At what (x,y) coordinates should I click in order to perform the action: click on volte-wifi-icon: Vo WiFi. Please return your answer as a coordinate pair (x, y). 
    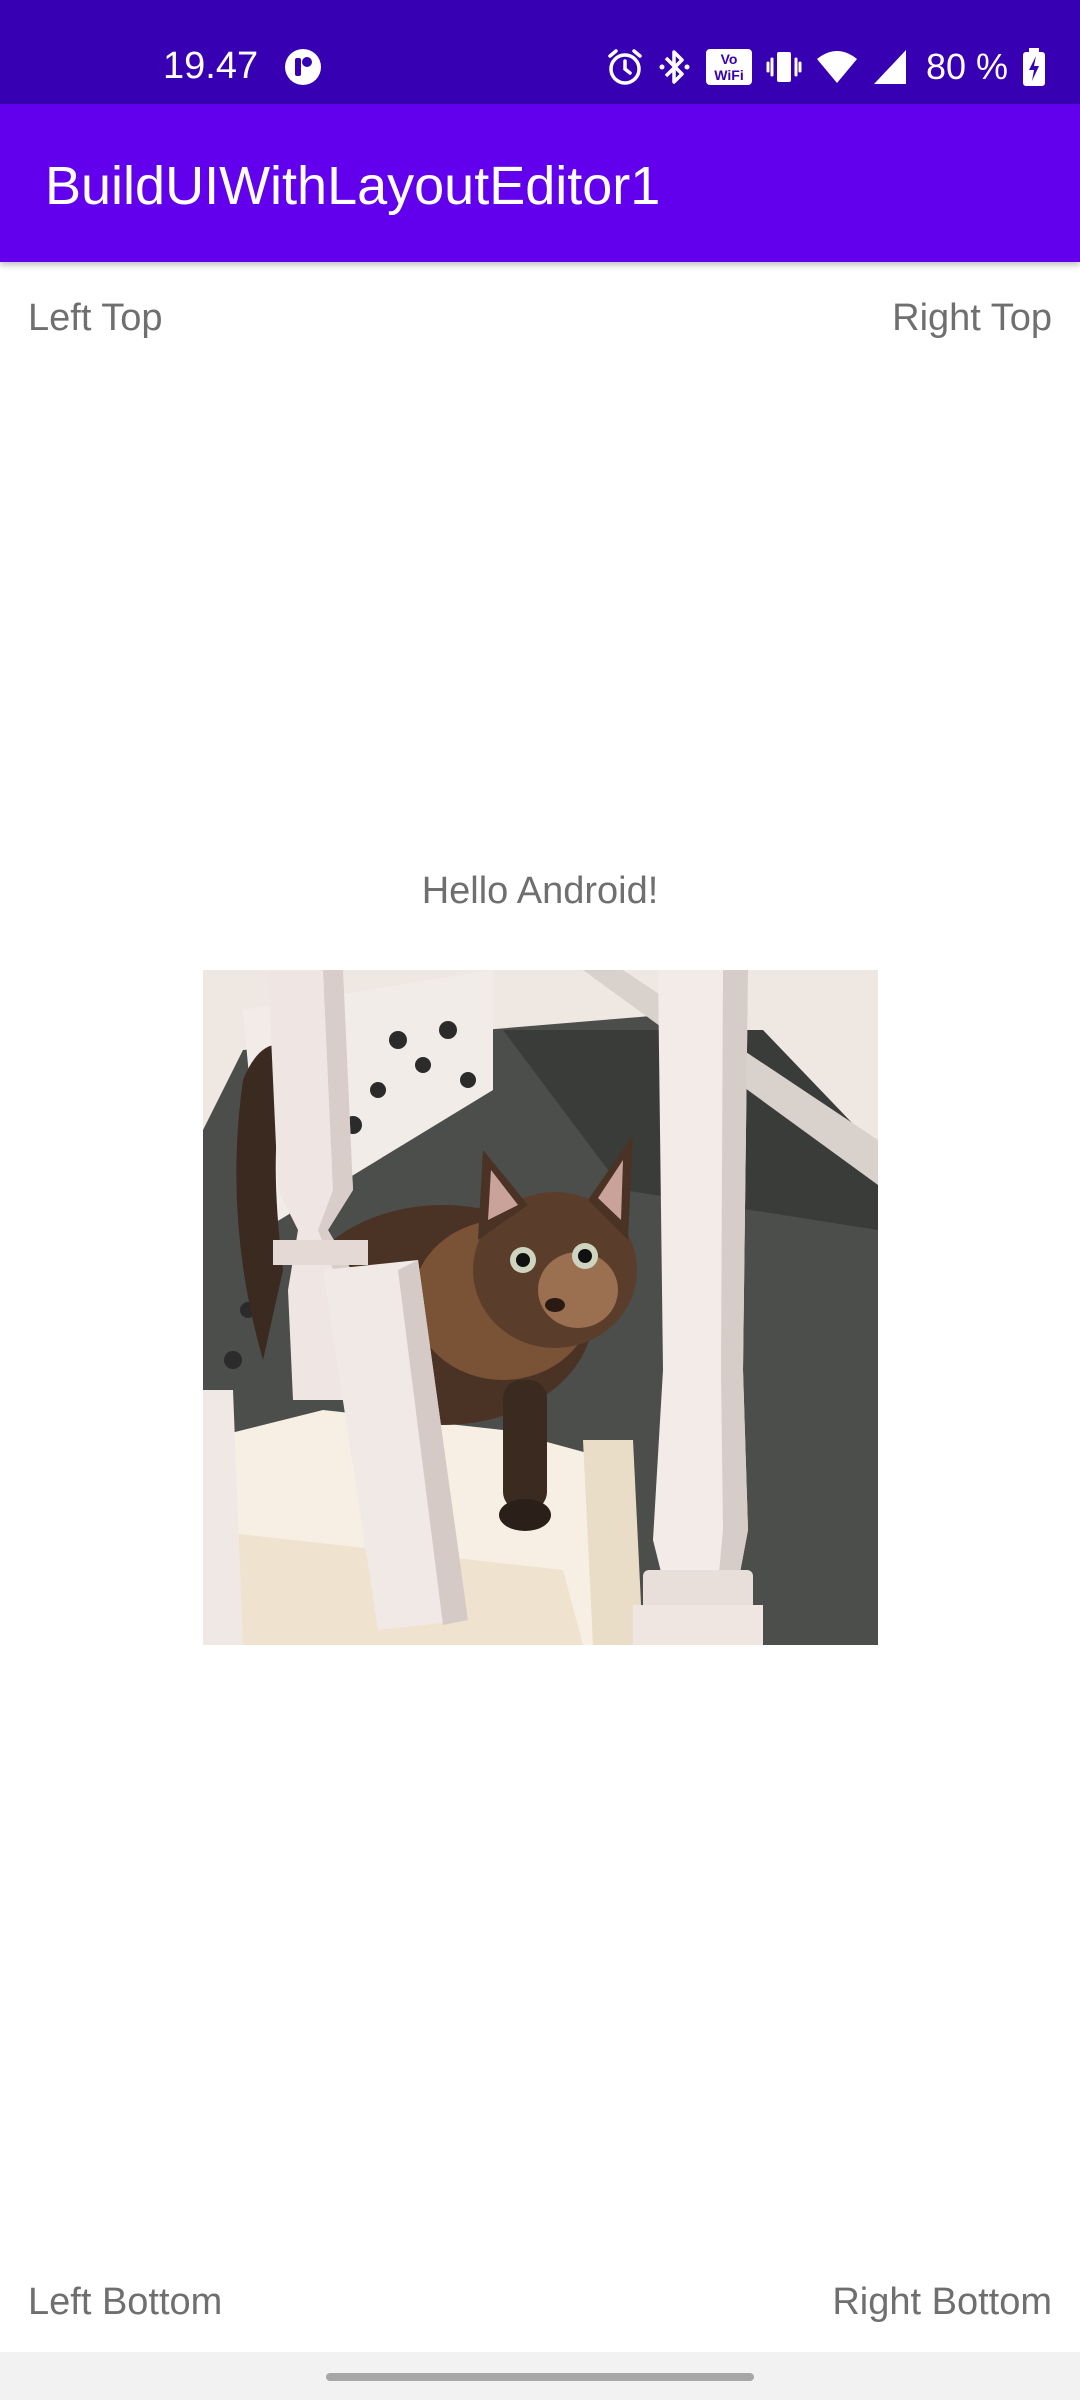
    Looking at the image, I should click on (728, 67).